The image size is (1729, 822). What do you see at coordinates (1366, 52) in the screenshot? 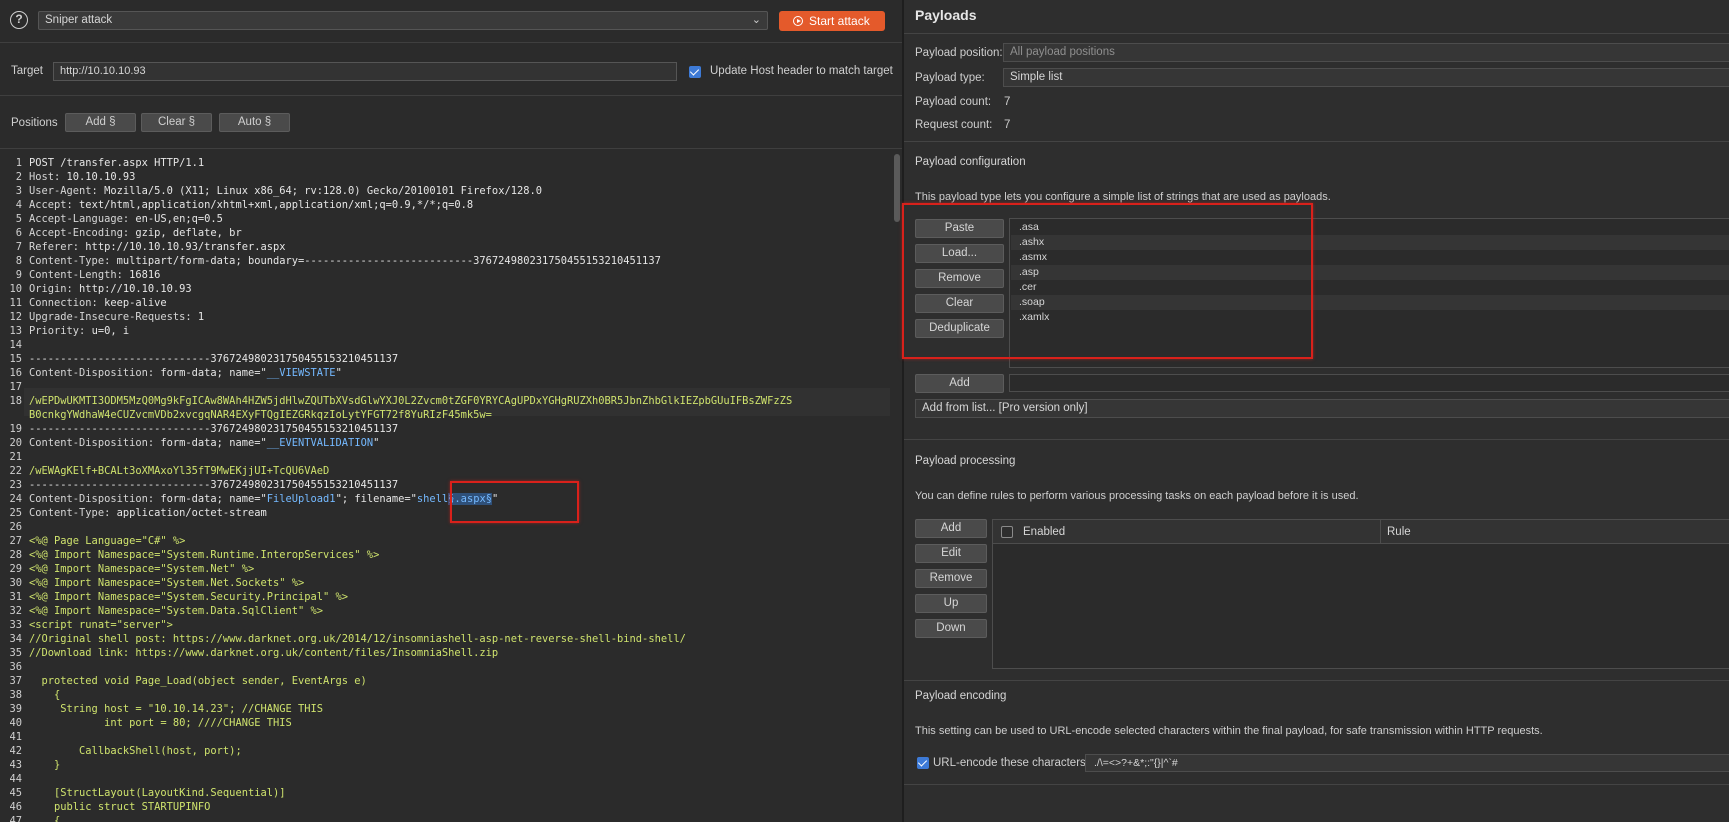
I see `payload-position-select: All payload positions` at bounding box center [1366, 52].